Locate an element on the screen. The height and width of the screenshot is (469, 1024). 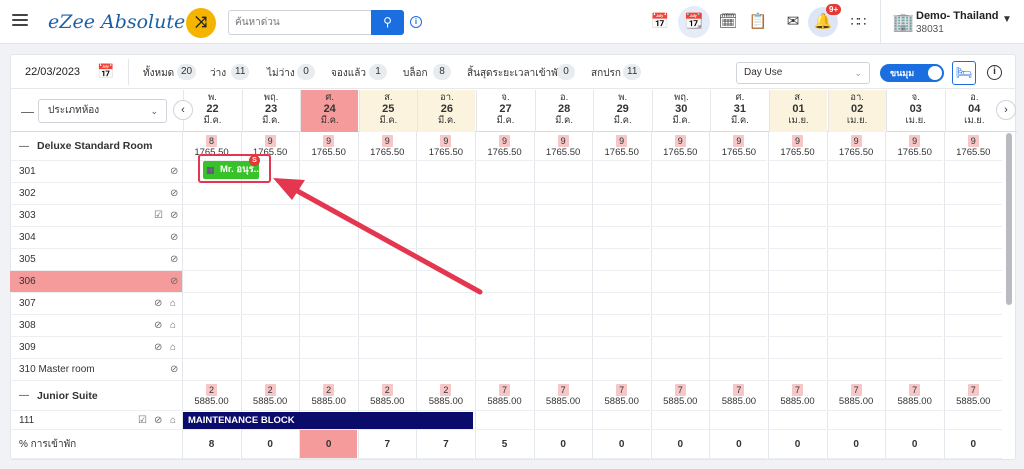
mail-icon: ✉ is located at coordinates (793, 22).